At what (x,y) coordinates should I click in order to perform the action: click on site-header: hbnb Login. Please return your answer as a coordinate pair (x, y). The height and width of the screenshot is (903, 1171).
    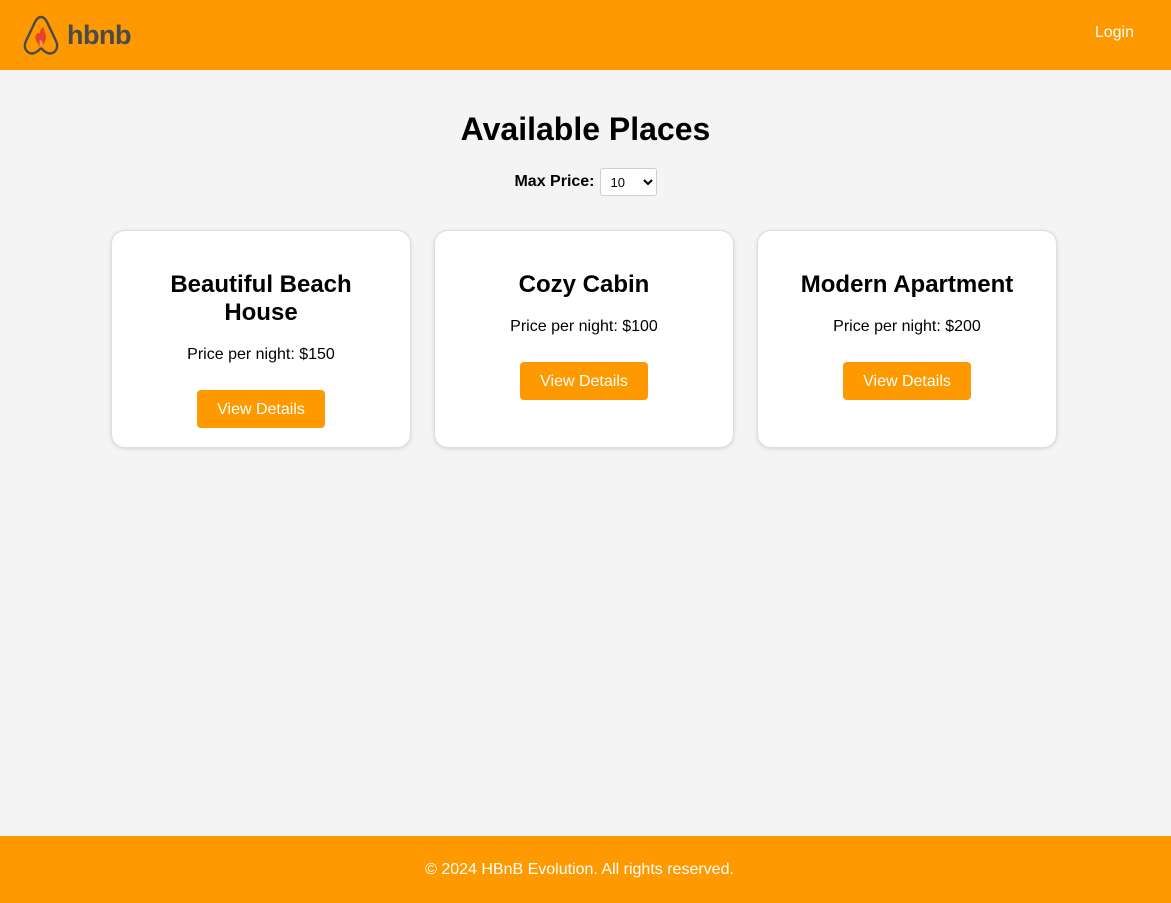
    Looking at the image, I should click on (585, 35).